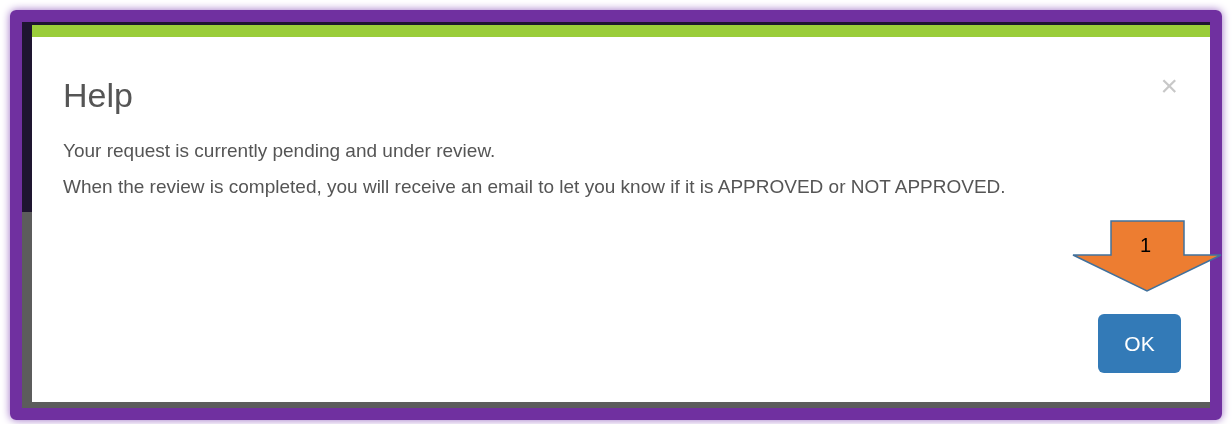 Image resolution: width=1232 pixels, height=424 pixels. Describe the element at coordinates (1139, 343) in the screenshot. I see `ok-button: OK` at that location.